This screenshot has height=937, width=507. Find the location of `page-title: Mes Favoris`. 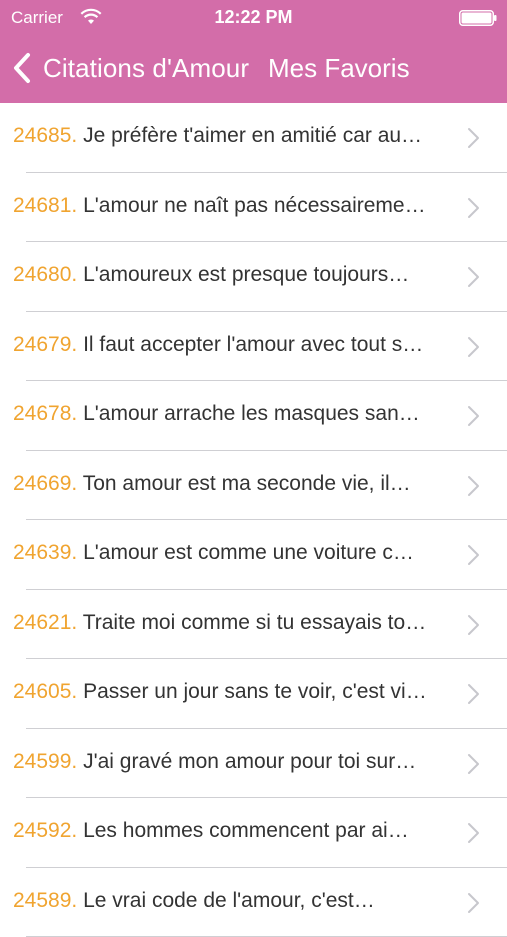

page-title: Mes Favoris is located at coordinates (339, 68).